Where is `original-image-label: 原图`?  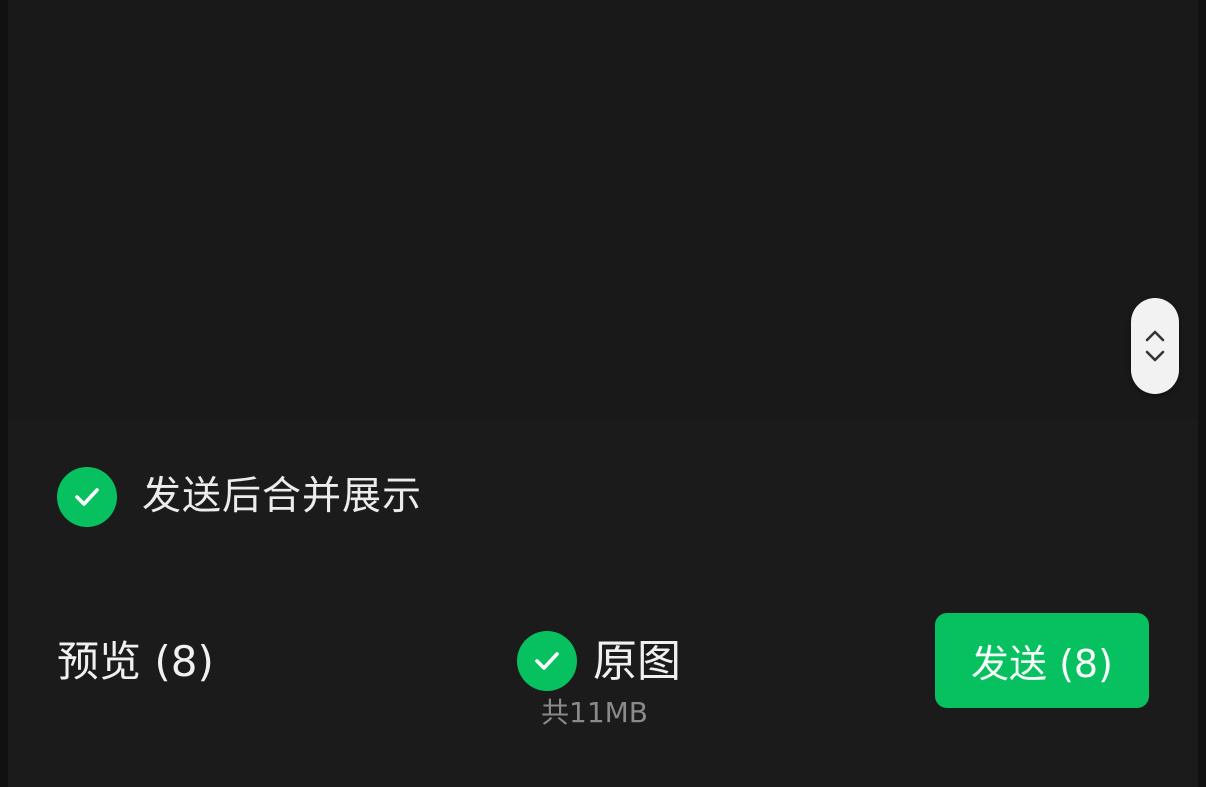
original-image-label: 原图 is located at coordinates (637, 662).